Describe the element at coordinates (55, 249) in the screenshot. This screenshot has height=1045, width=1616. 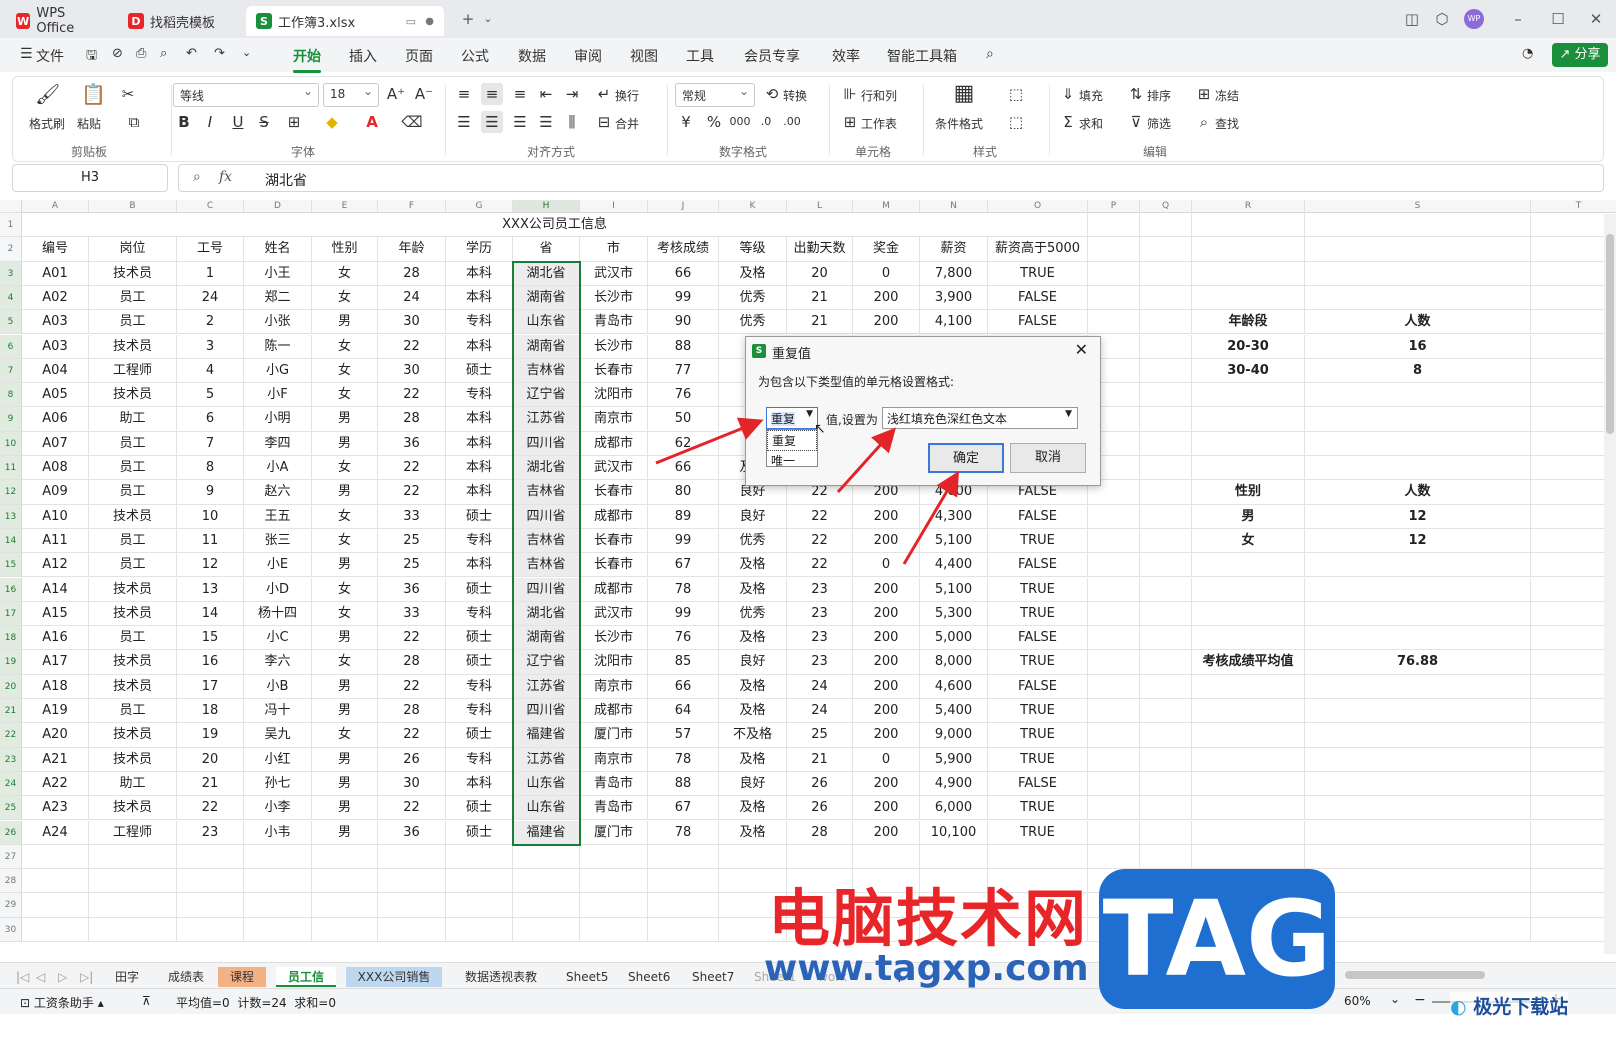
I see `column-title: 编号` at that location.